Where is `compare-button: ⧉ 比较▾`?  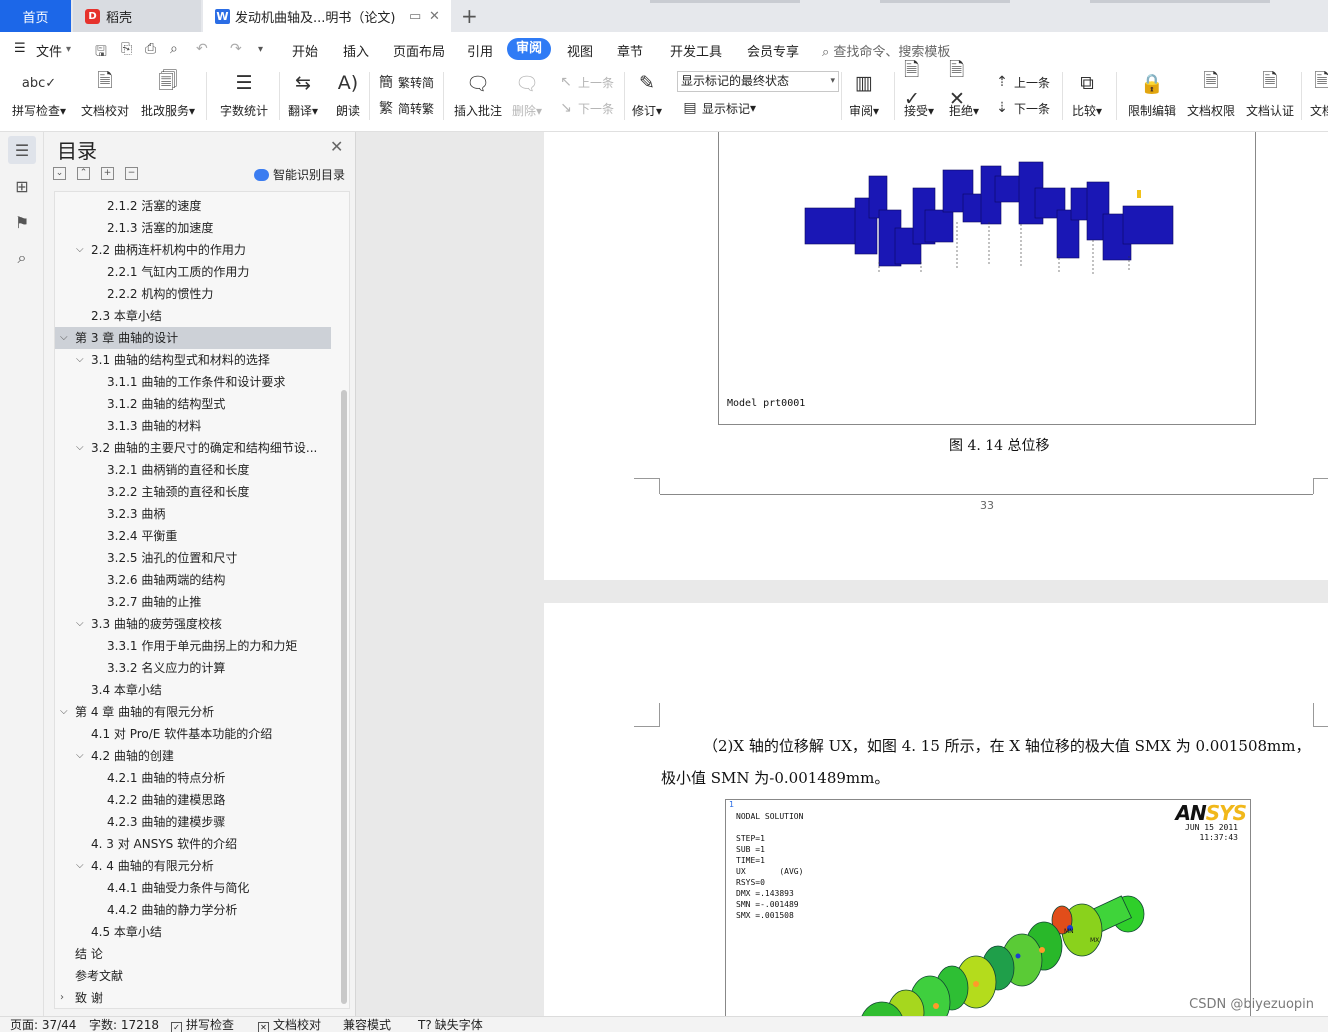
compare-button: ⧉ 比较▾ is located at coordinates (1087, 97).